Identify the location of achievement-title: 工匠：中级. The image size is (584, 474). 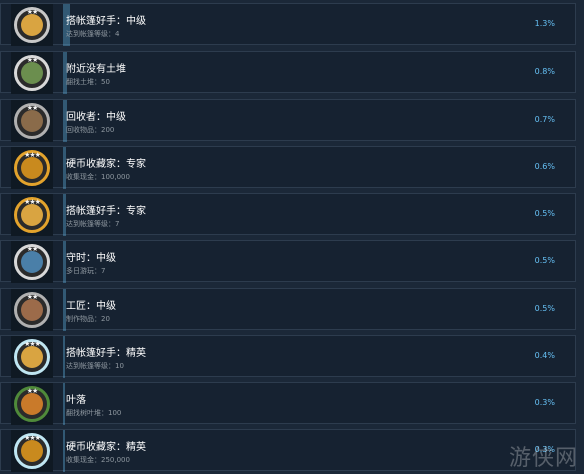
(91, 306).